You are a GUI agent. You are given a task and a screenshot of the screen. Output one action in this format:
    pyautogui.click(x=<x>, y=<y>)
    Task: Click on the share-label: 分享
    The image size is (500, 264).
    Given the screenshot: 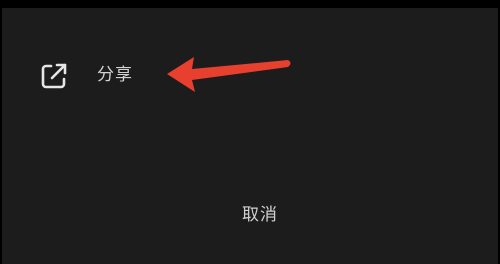 What is the action you would take?
    pyautogui.click(x=115, y=75)
    